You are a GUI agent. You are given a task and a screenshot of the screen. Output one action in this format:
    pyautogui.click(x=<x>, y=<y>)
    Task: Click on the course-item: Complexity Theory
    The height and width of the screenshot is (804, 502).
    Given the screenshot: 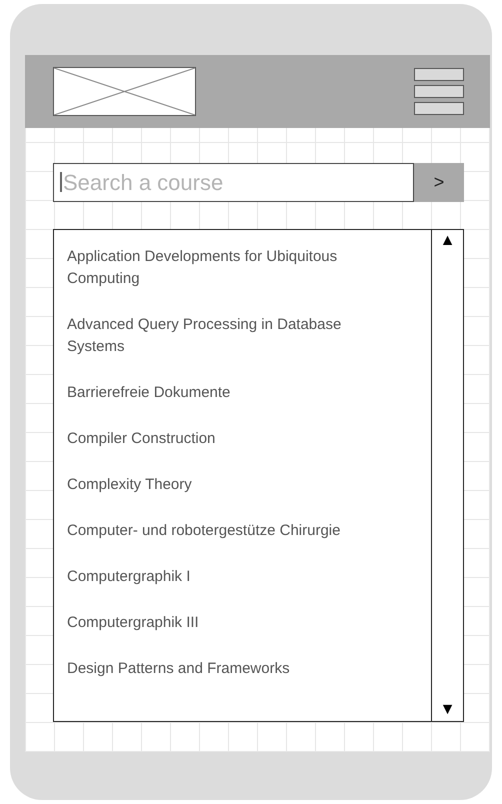 What is the action you would take?
    pyautogui.click(x=209, y=485)
    